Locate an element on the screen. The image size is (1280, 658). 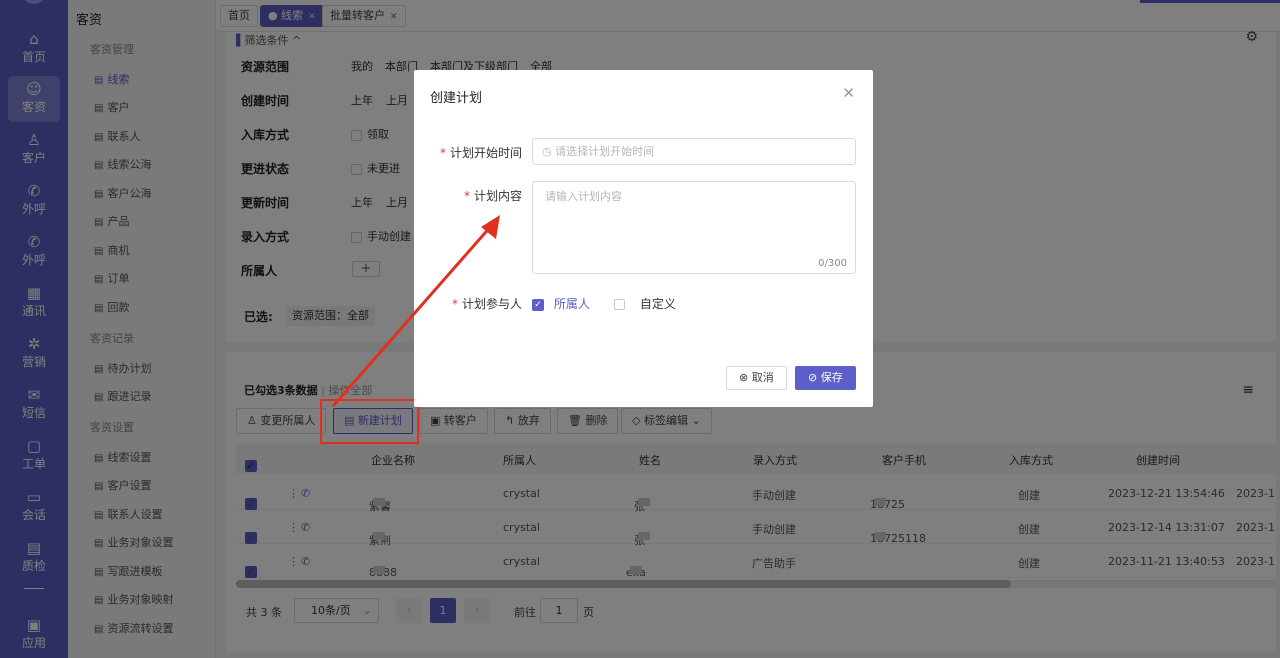
check-icon: ✓ is located at coordinates (538, 304).